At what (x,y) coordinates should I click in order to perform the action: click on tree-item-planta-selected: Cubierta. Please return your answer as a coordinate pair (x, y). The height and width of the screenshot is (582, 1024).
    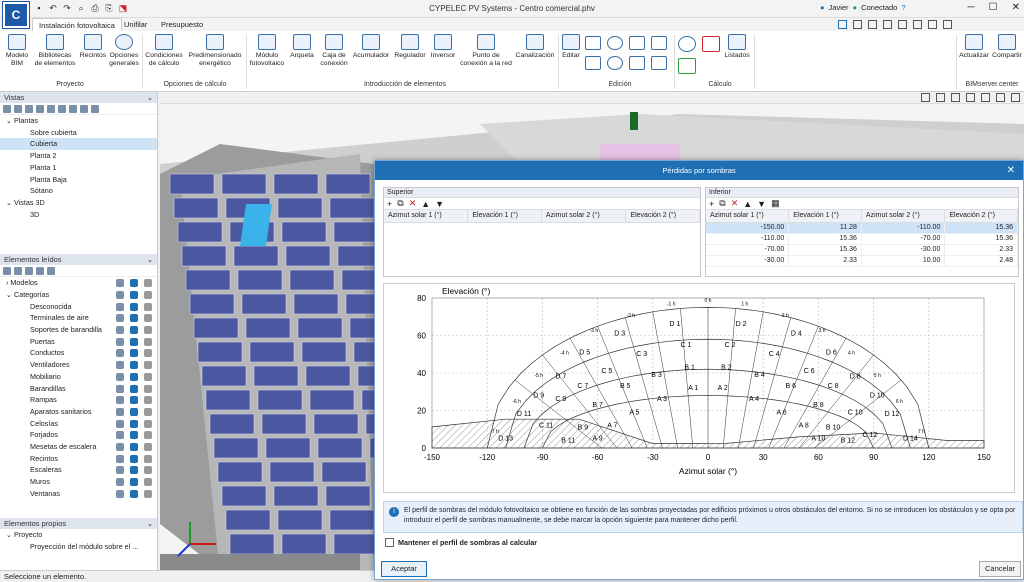
    Looking at the image, I should click on (78, 144).